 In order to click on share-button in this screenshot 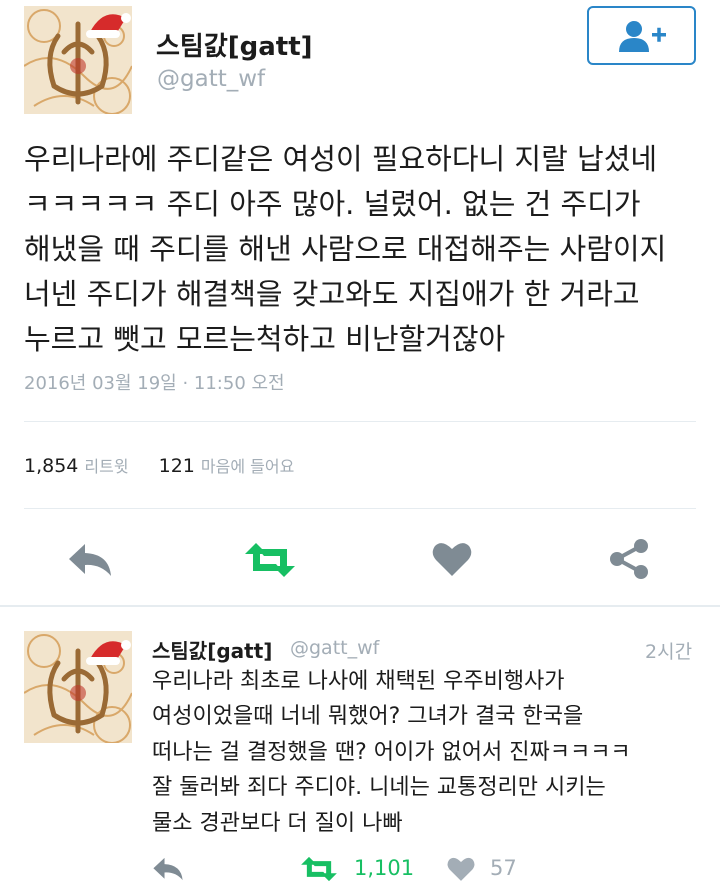, I will do `click(629, 559)`.